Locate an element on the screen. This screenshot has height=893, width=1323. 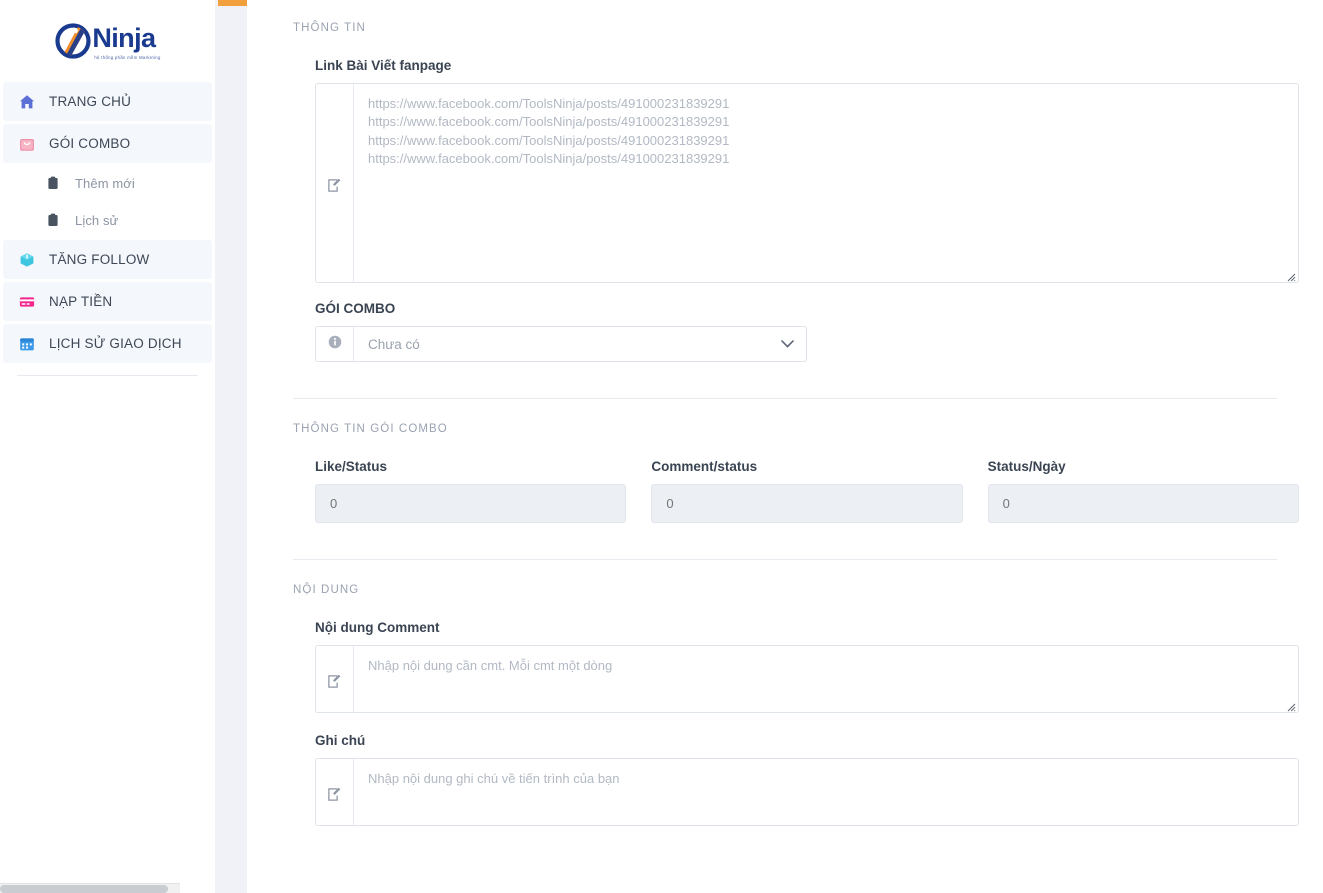
section-title-thong-tin-goi-combo: THÔNG TIN GÓI COMBO is located at coordinates (370, 429).